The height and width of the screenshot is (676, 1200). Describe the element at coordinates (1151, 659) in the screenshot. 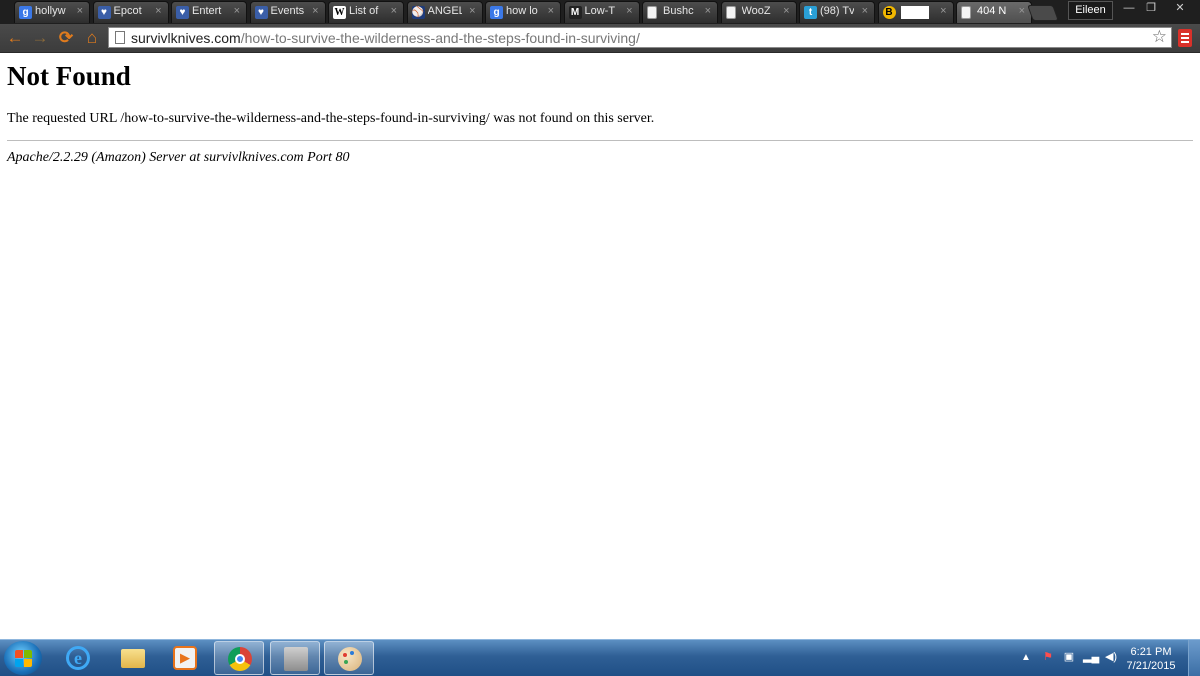

I see `system-clock: 6:21 PM 7/21/2015` at that location.